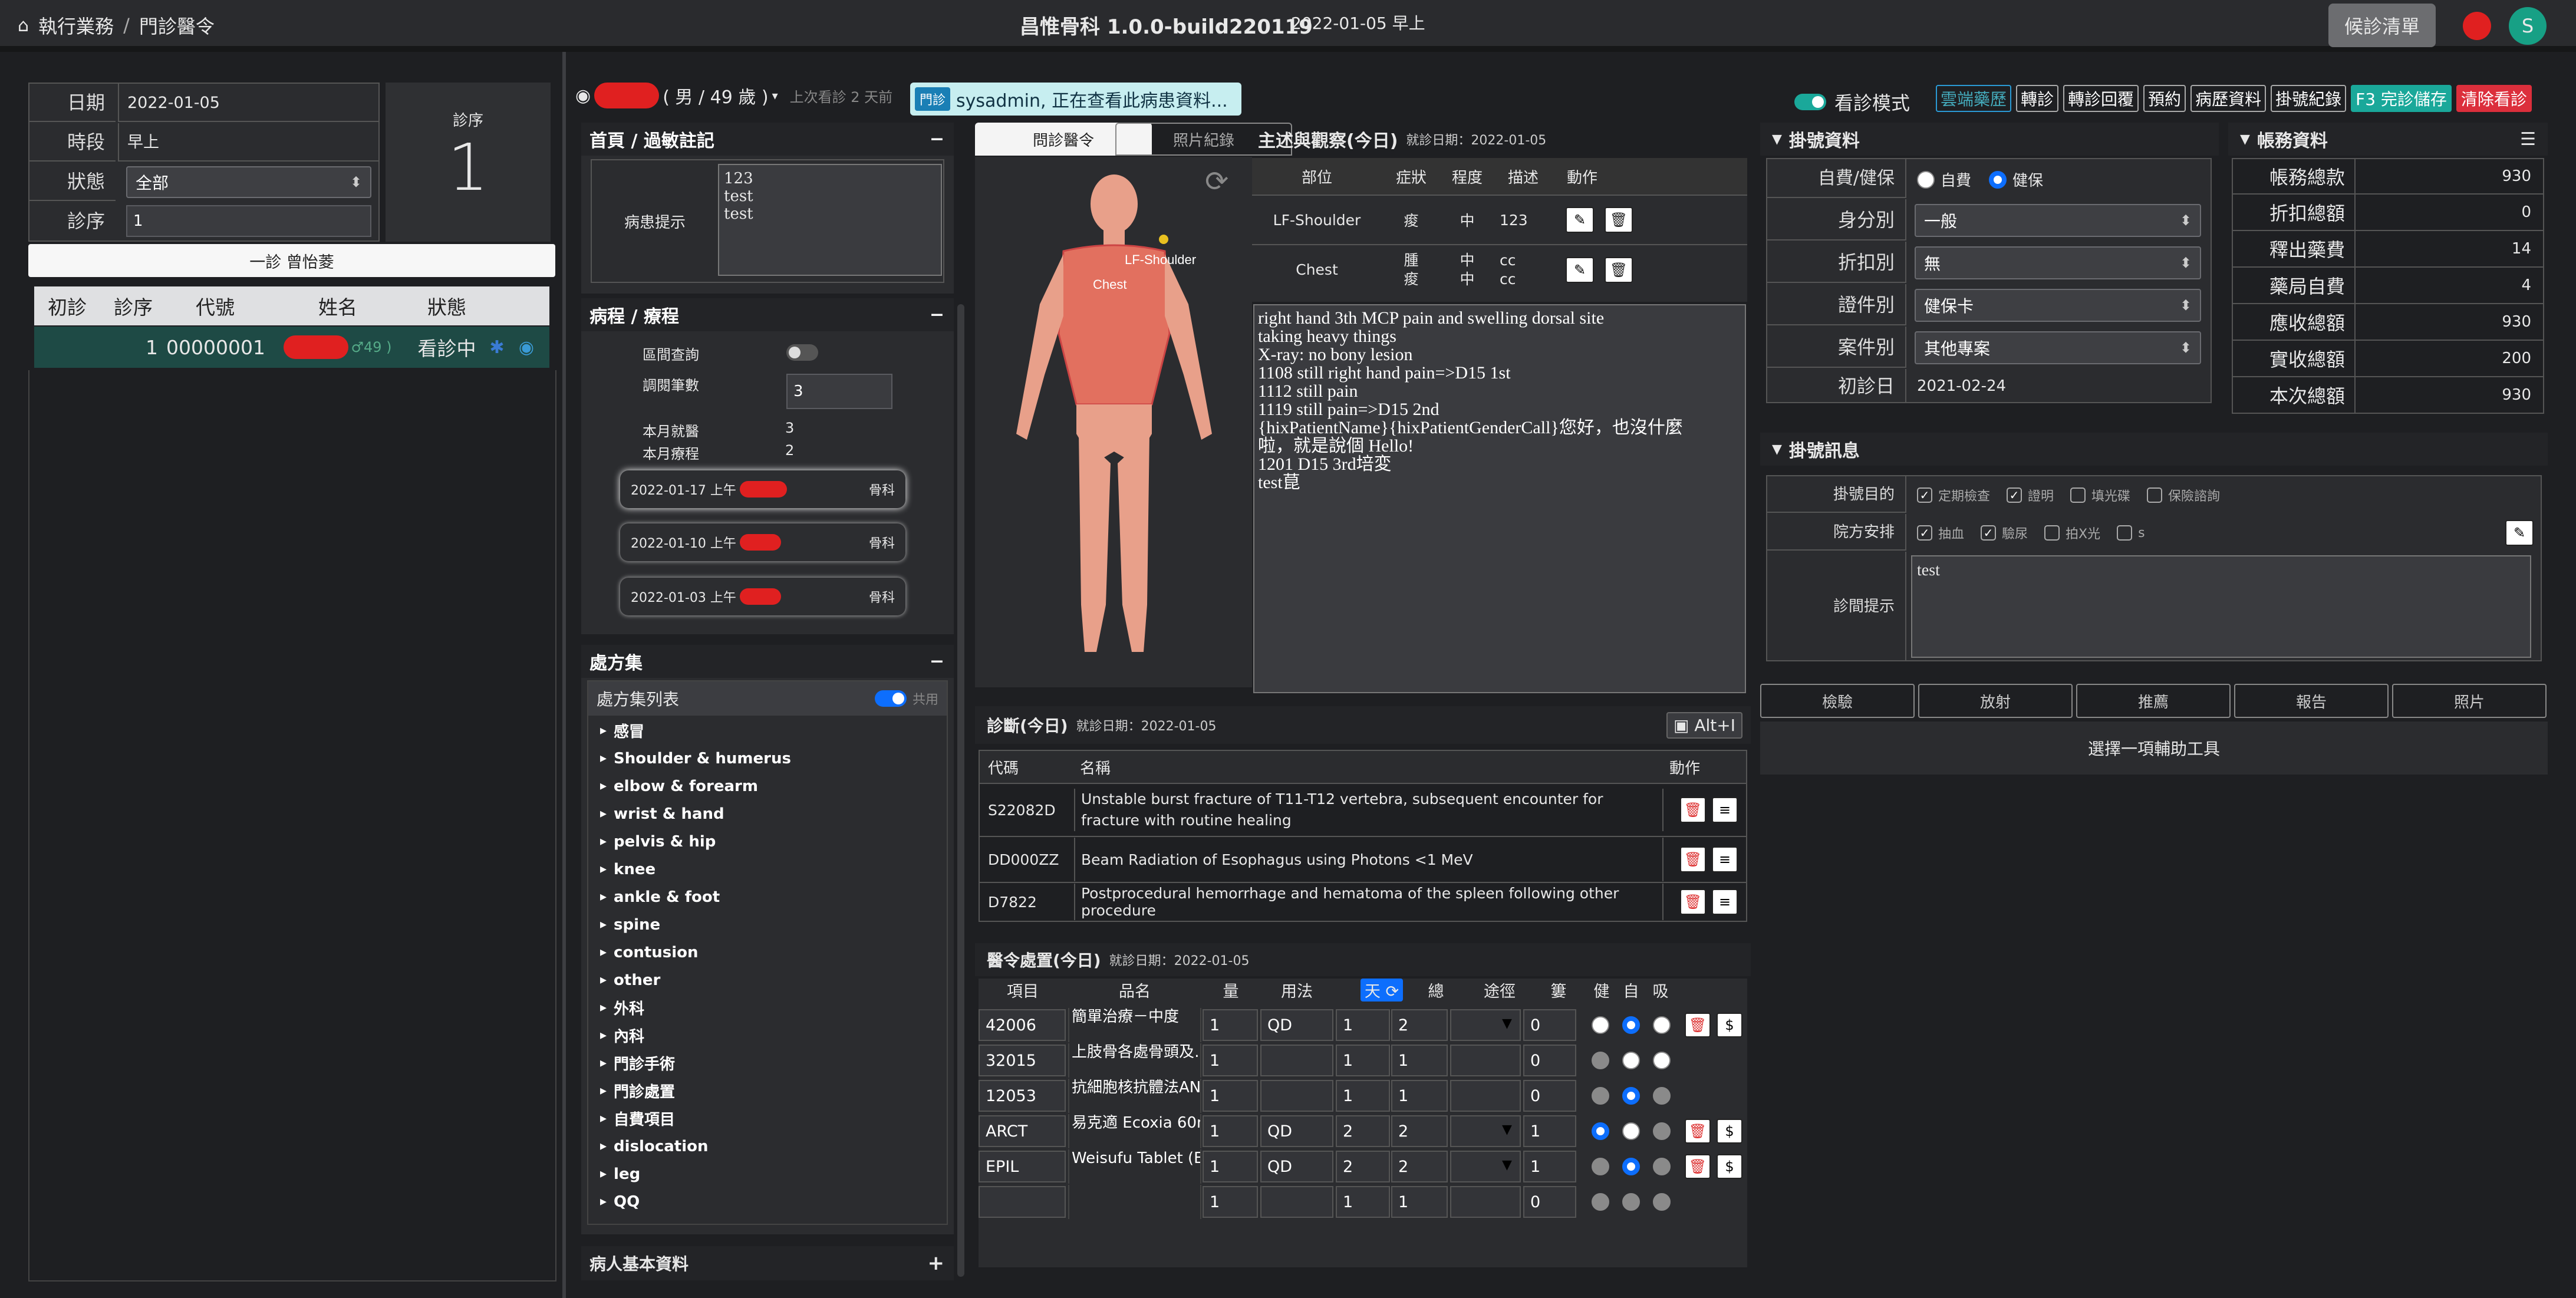 The height and width of the screenshot is (1298, 2576). I want to click on rx-set-item: Shoulder & humerus, so click(767, 758).